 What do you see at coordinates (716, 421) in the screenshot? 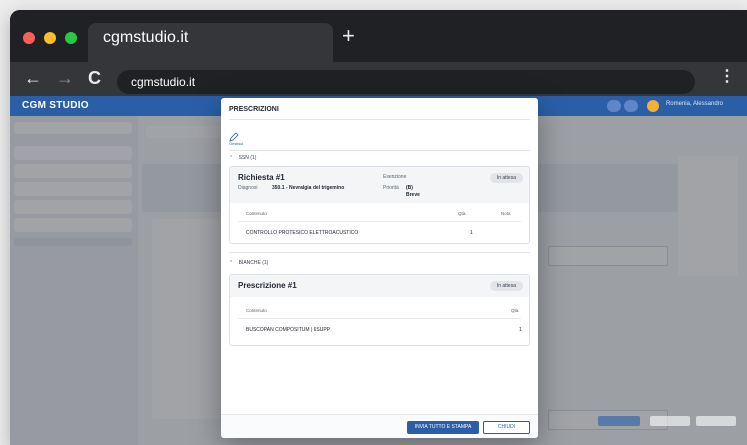
I see `background-cancel-button` at bounding box center [716, 421].